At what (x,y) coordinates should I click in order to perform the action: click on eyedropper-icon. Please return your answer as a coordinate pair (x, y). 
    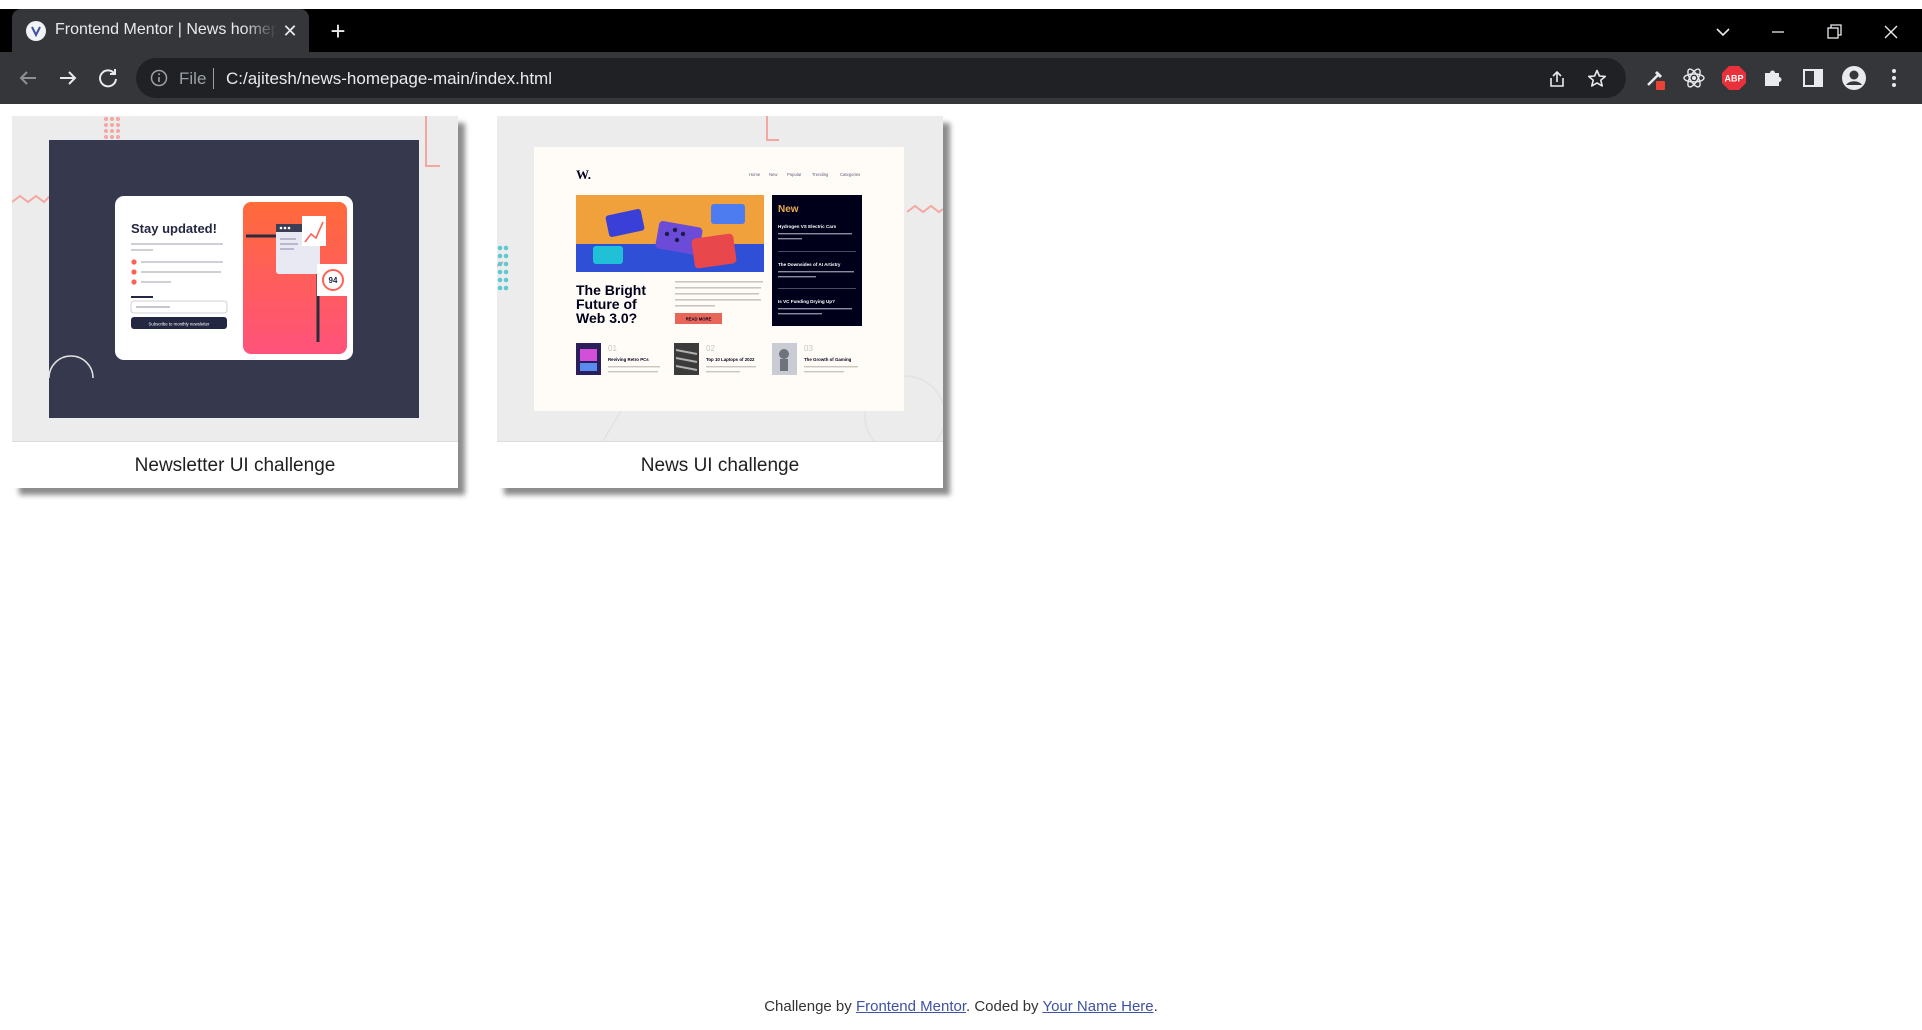
    Looking at the image, I should click on (1655, 78).